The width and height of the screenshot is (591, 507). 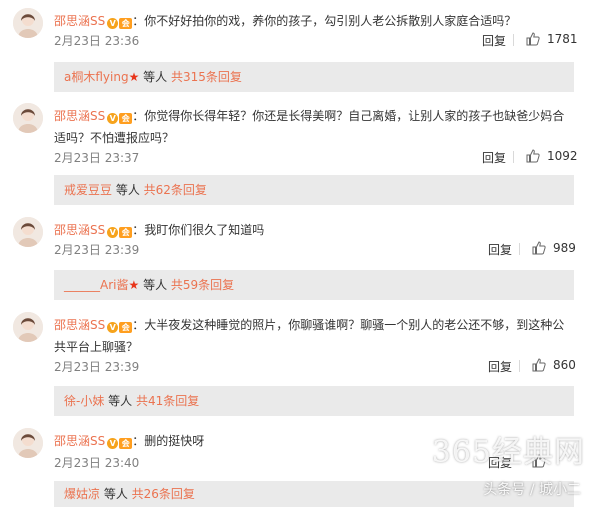 I want to click on watermark-subtext: 头条号 / 城小二, so click(x=532, y=490).